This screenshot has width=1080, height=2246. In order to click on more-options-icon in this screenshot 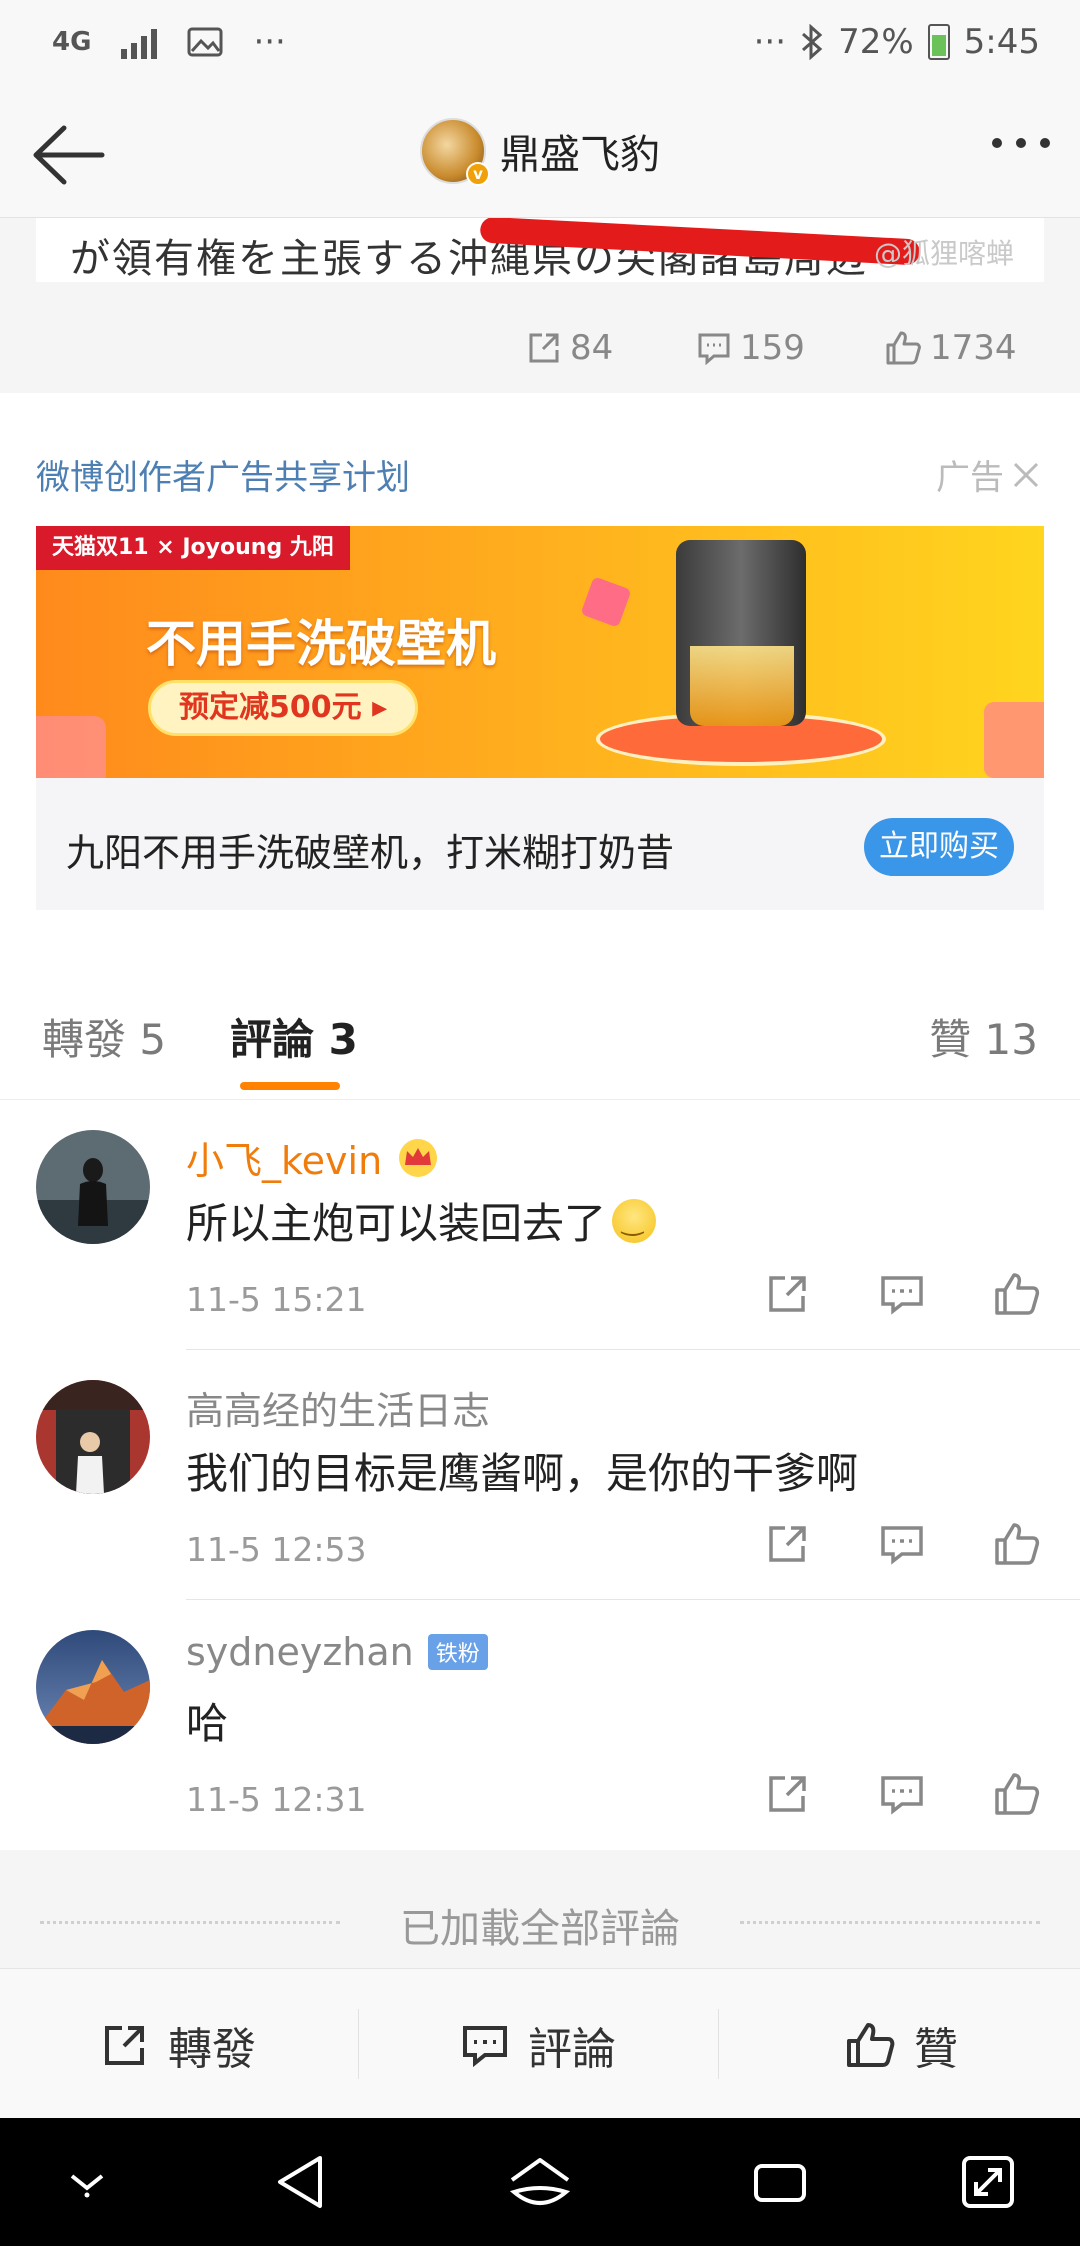, I will do `click(1021, 143)`.